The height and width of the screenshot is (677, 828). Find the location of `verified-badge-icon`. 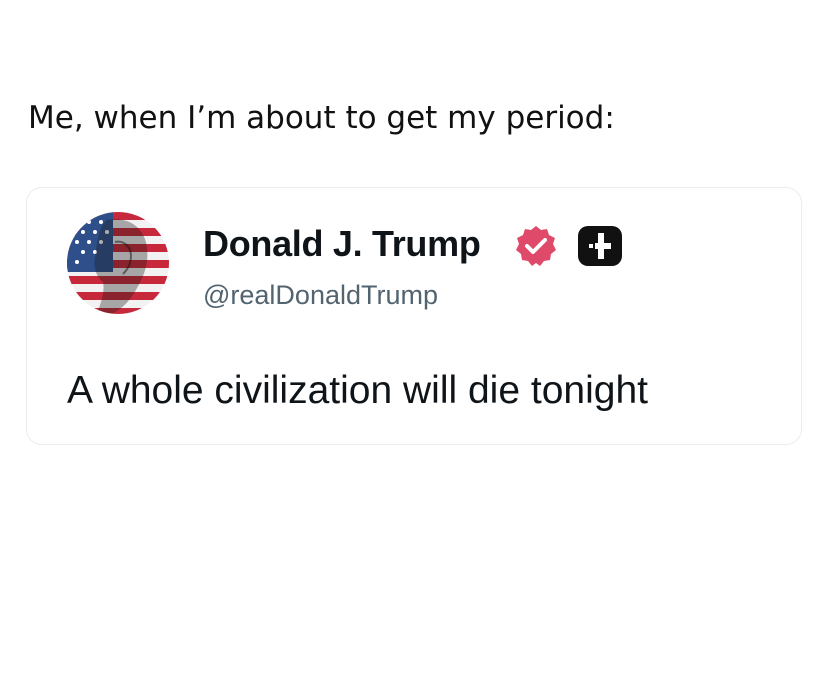

verified-badge-icon is located at coordinates (536, 246).